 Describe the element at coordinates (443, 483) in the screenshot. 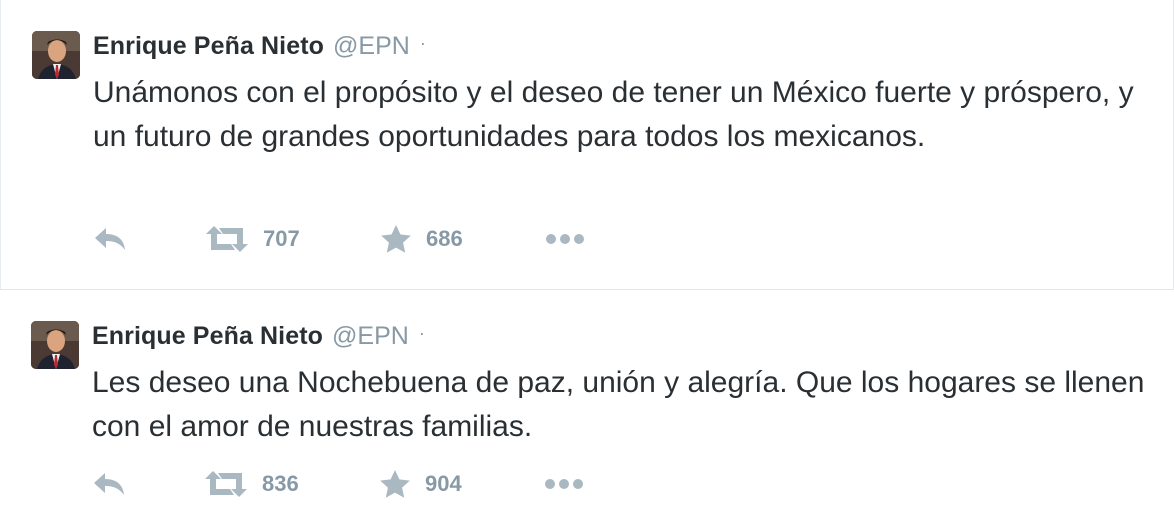

I see `favorite-count: 904` at that location.